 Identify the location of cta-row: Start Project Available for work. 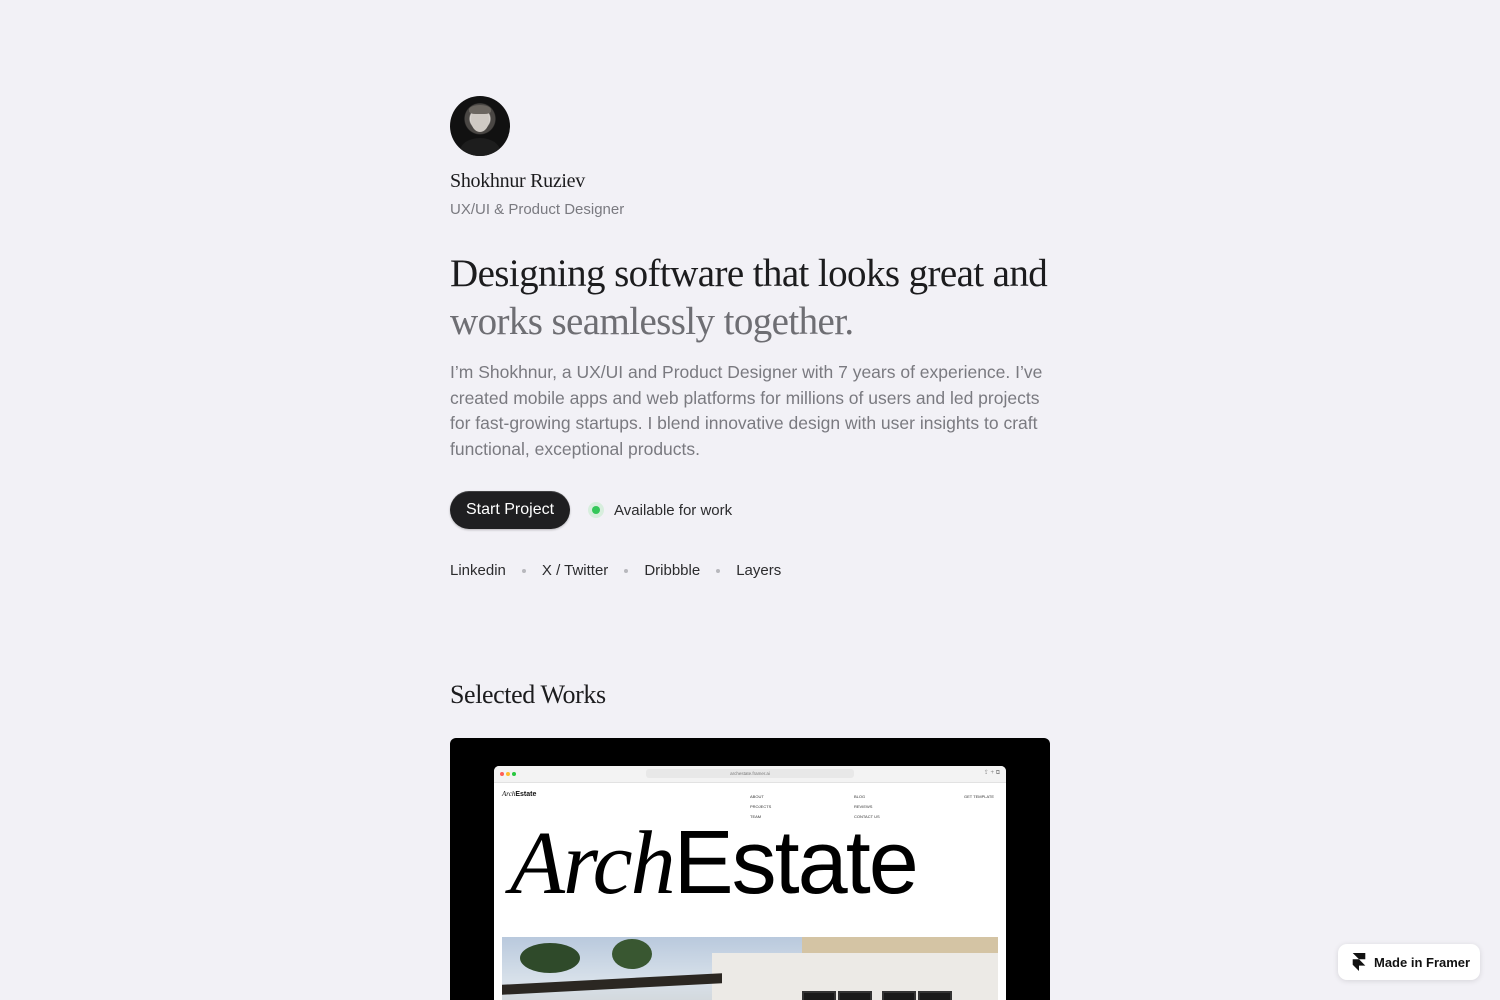
(750, 510).